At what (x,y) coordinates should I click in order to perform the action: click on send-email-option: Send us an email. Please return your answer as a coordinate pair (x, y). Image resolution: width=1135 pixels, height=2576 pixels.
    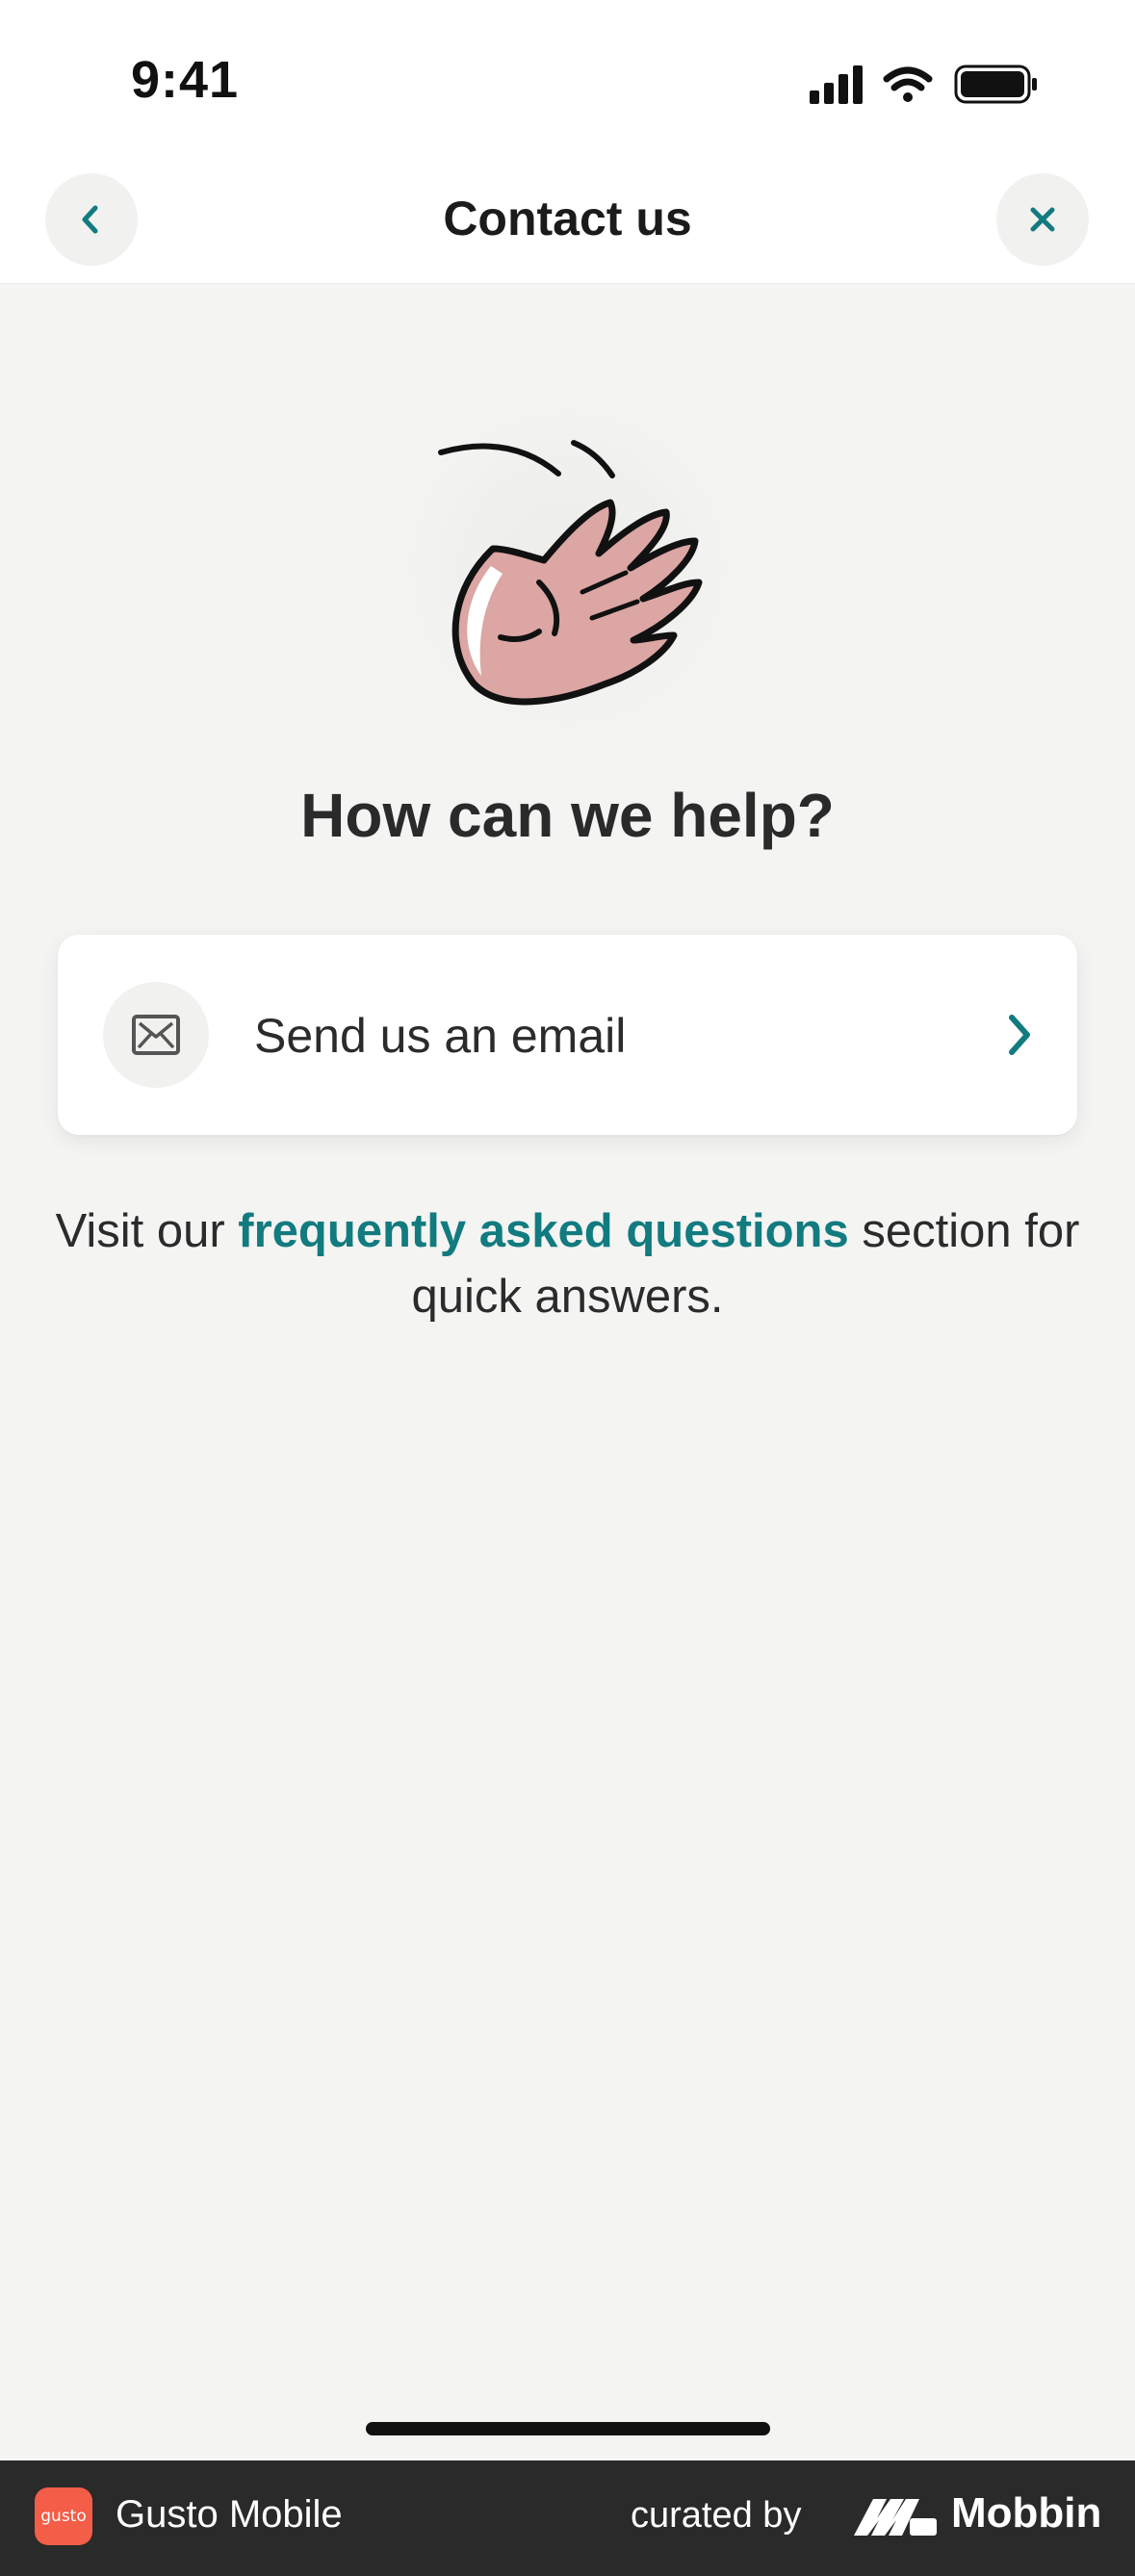
    Looking at the image, I should click on (567, 1035).